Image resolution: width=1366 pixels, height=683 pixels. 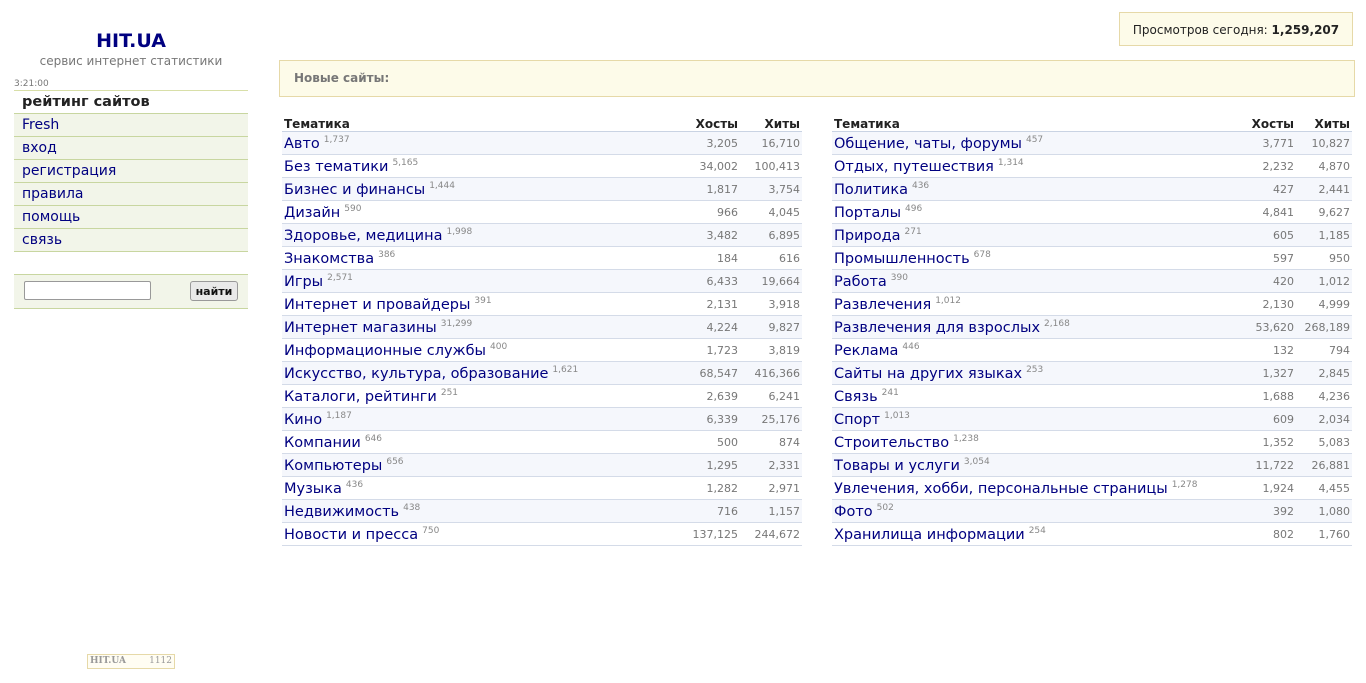 What do you see at coordinates (1092, 212) in the screenshot?
I see `table-row: Порталы 496 4,841 9,627` at bounding box center [1092, 212].